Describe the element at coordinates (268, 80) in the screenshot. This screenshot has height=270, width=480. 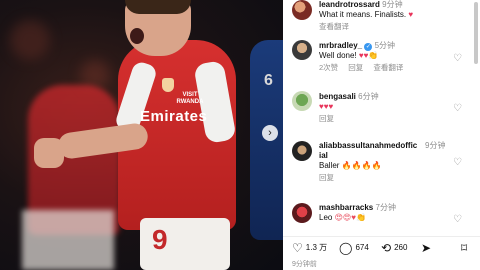
I see `opponent-number: 6` at that location.